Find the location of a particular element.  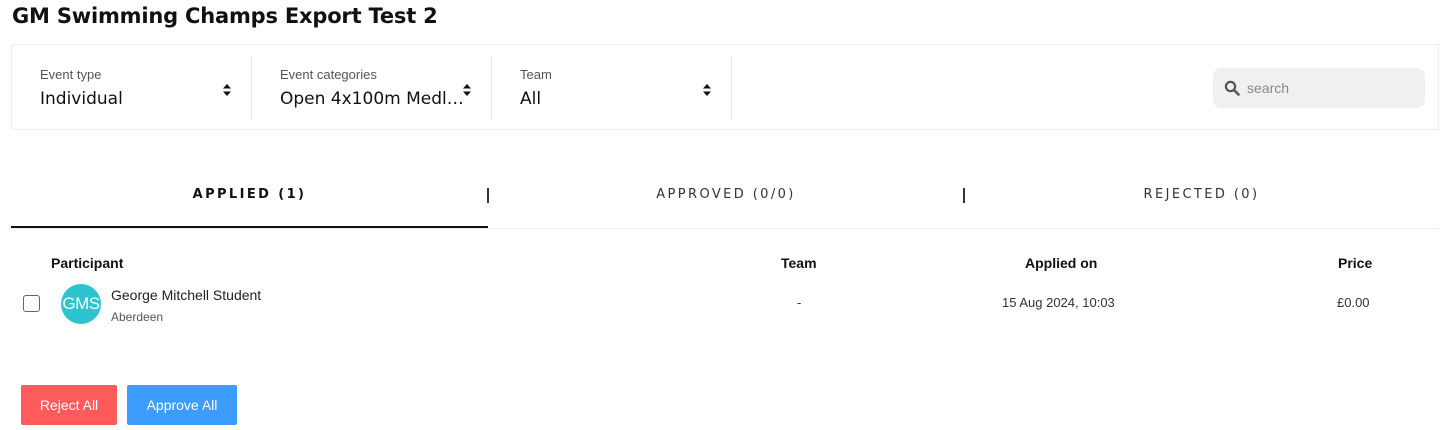

search-icon is located at coordinates (1232, 88).